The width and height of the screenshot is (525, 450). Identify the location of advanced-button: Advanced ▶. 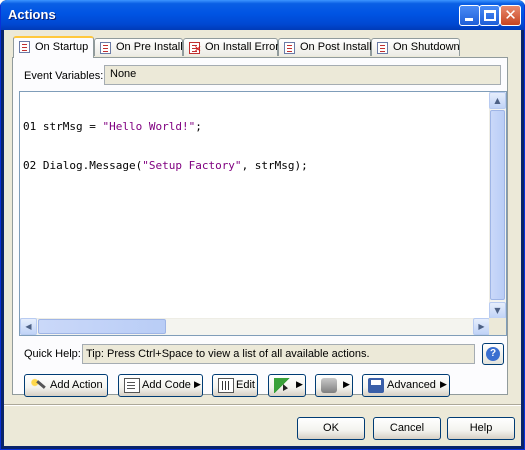
(406, 385).